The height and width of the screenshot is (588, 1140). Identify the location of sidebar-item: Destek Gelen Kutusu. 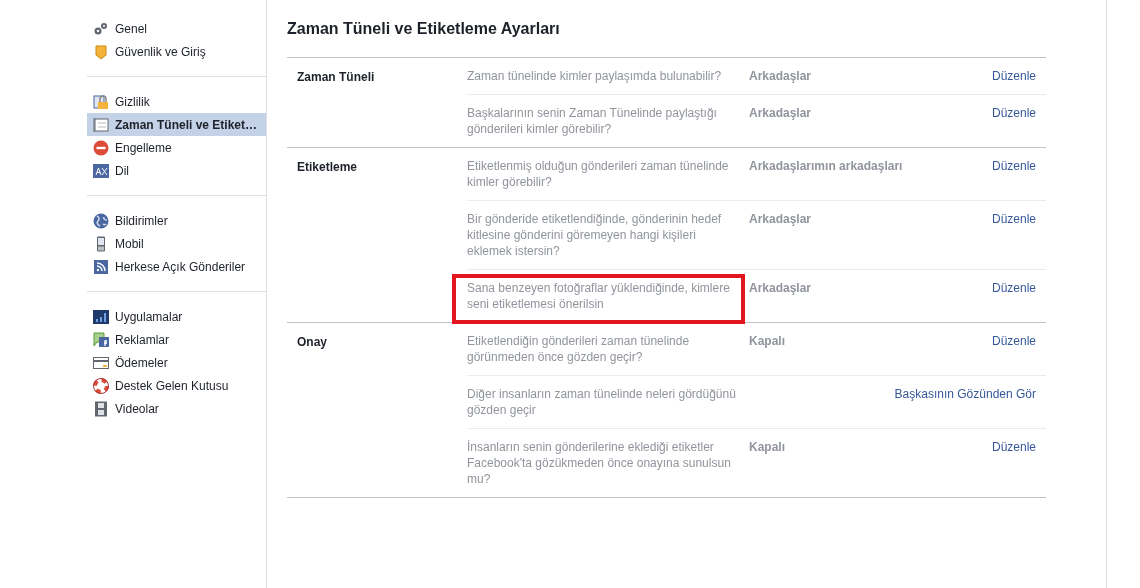
(176, 385).